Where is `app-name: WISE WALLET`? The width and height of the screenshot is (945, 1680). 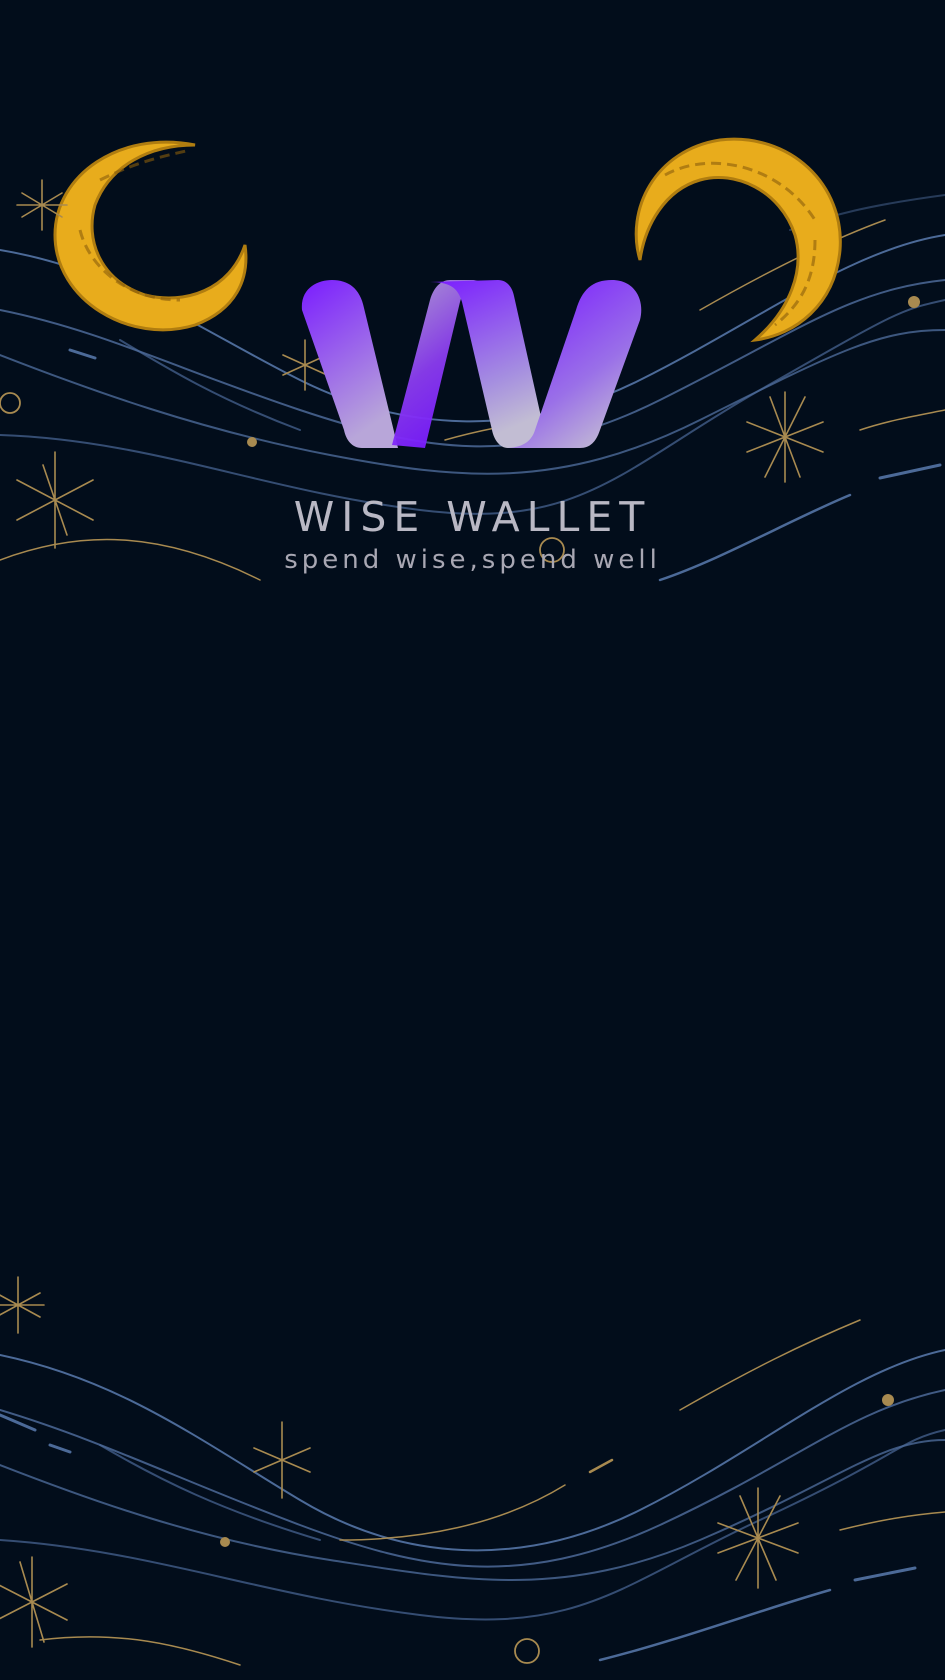
app-name: WISE WALLET is located at coordinates (472, 517).